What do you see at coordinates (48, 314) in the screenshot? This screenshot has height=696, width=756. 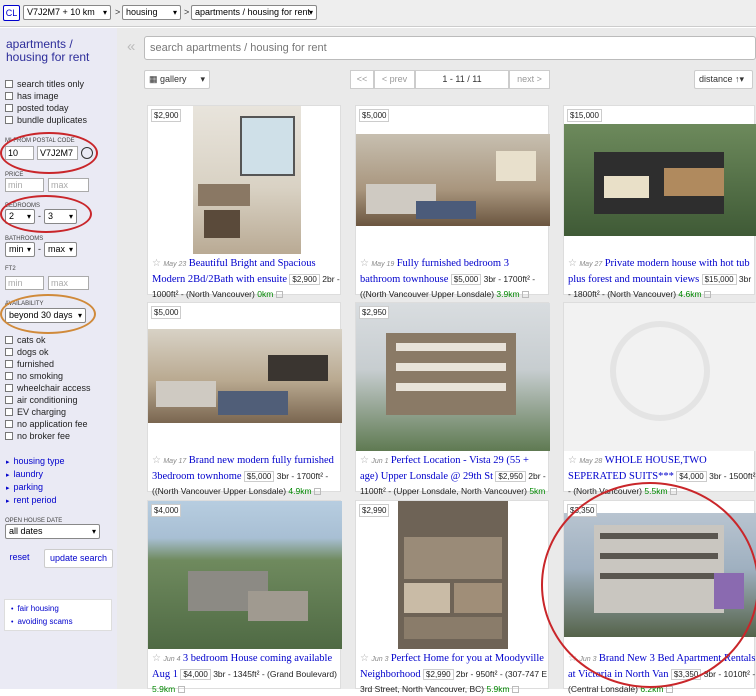 I see `annotation-circle` at bounding box center [48, 314].